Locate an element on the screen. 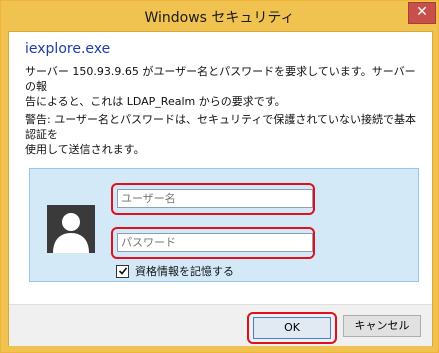 Image resolution: width=439 pixels, height=353 pixels. close-icon: ✕ is located at coordinates (422, 12).